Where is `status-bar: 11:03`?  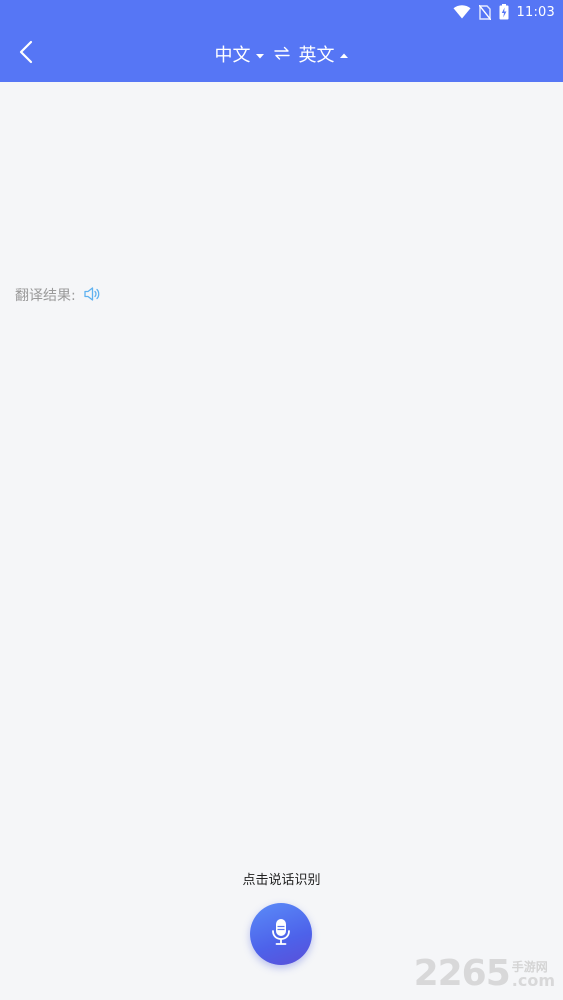 status-bar: 11:03 is located at coordinates (281, 12).